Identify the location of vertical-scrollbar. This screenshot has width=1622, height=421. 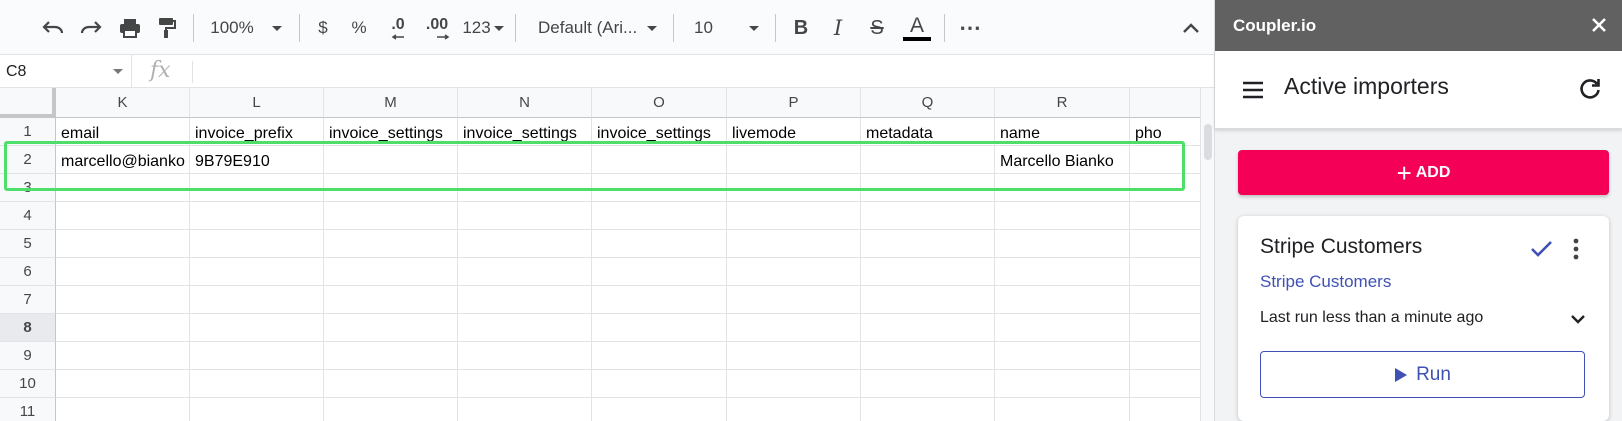
(1207, 254).